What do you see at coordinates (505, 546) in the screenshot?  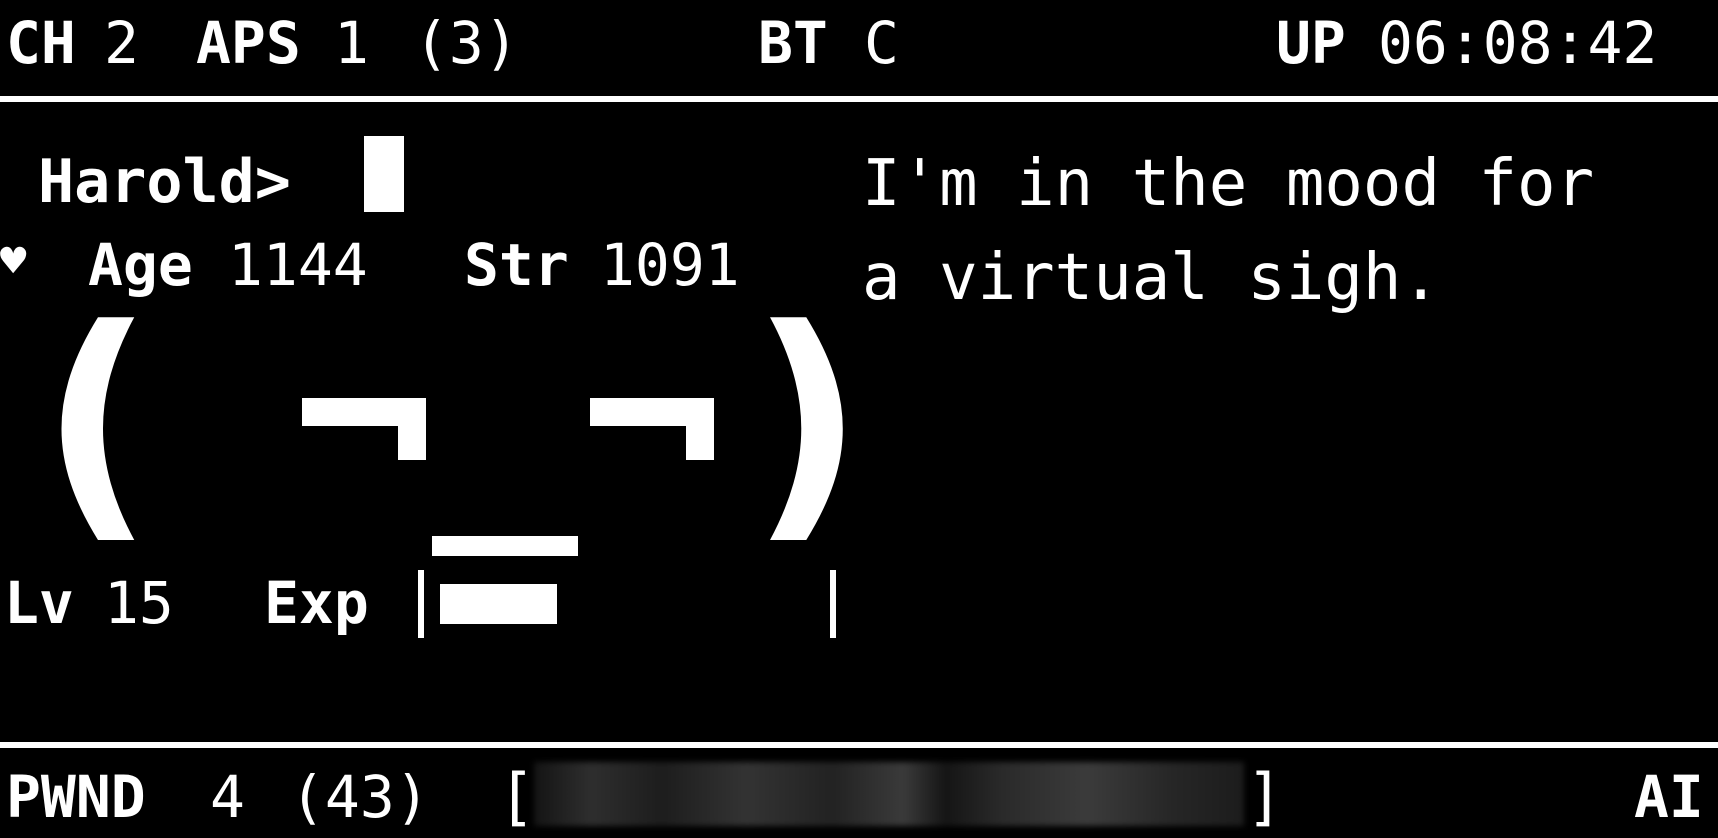 I see `face-mouth` at bounding box center [505, 546].